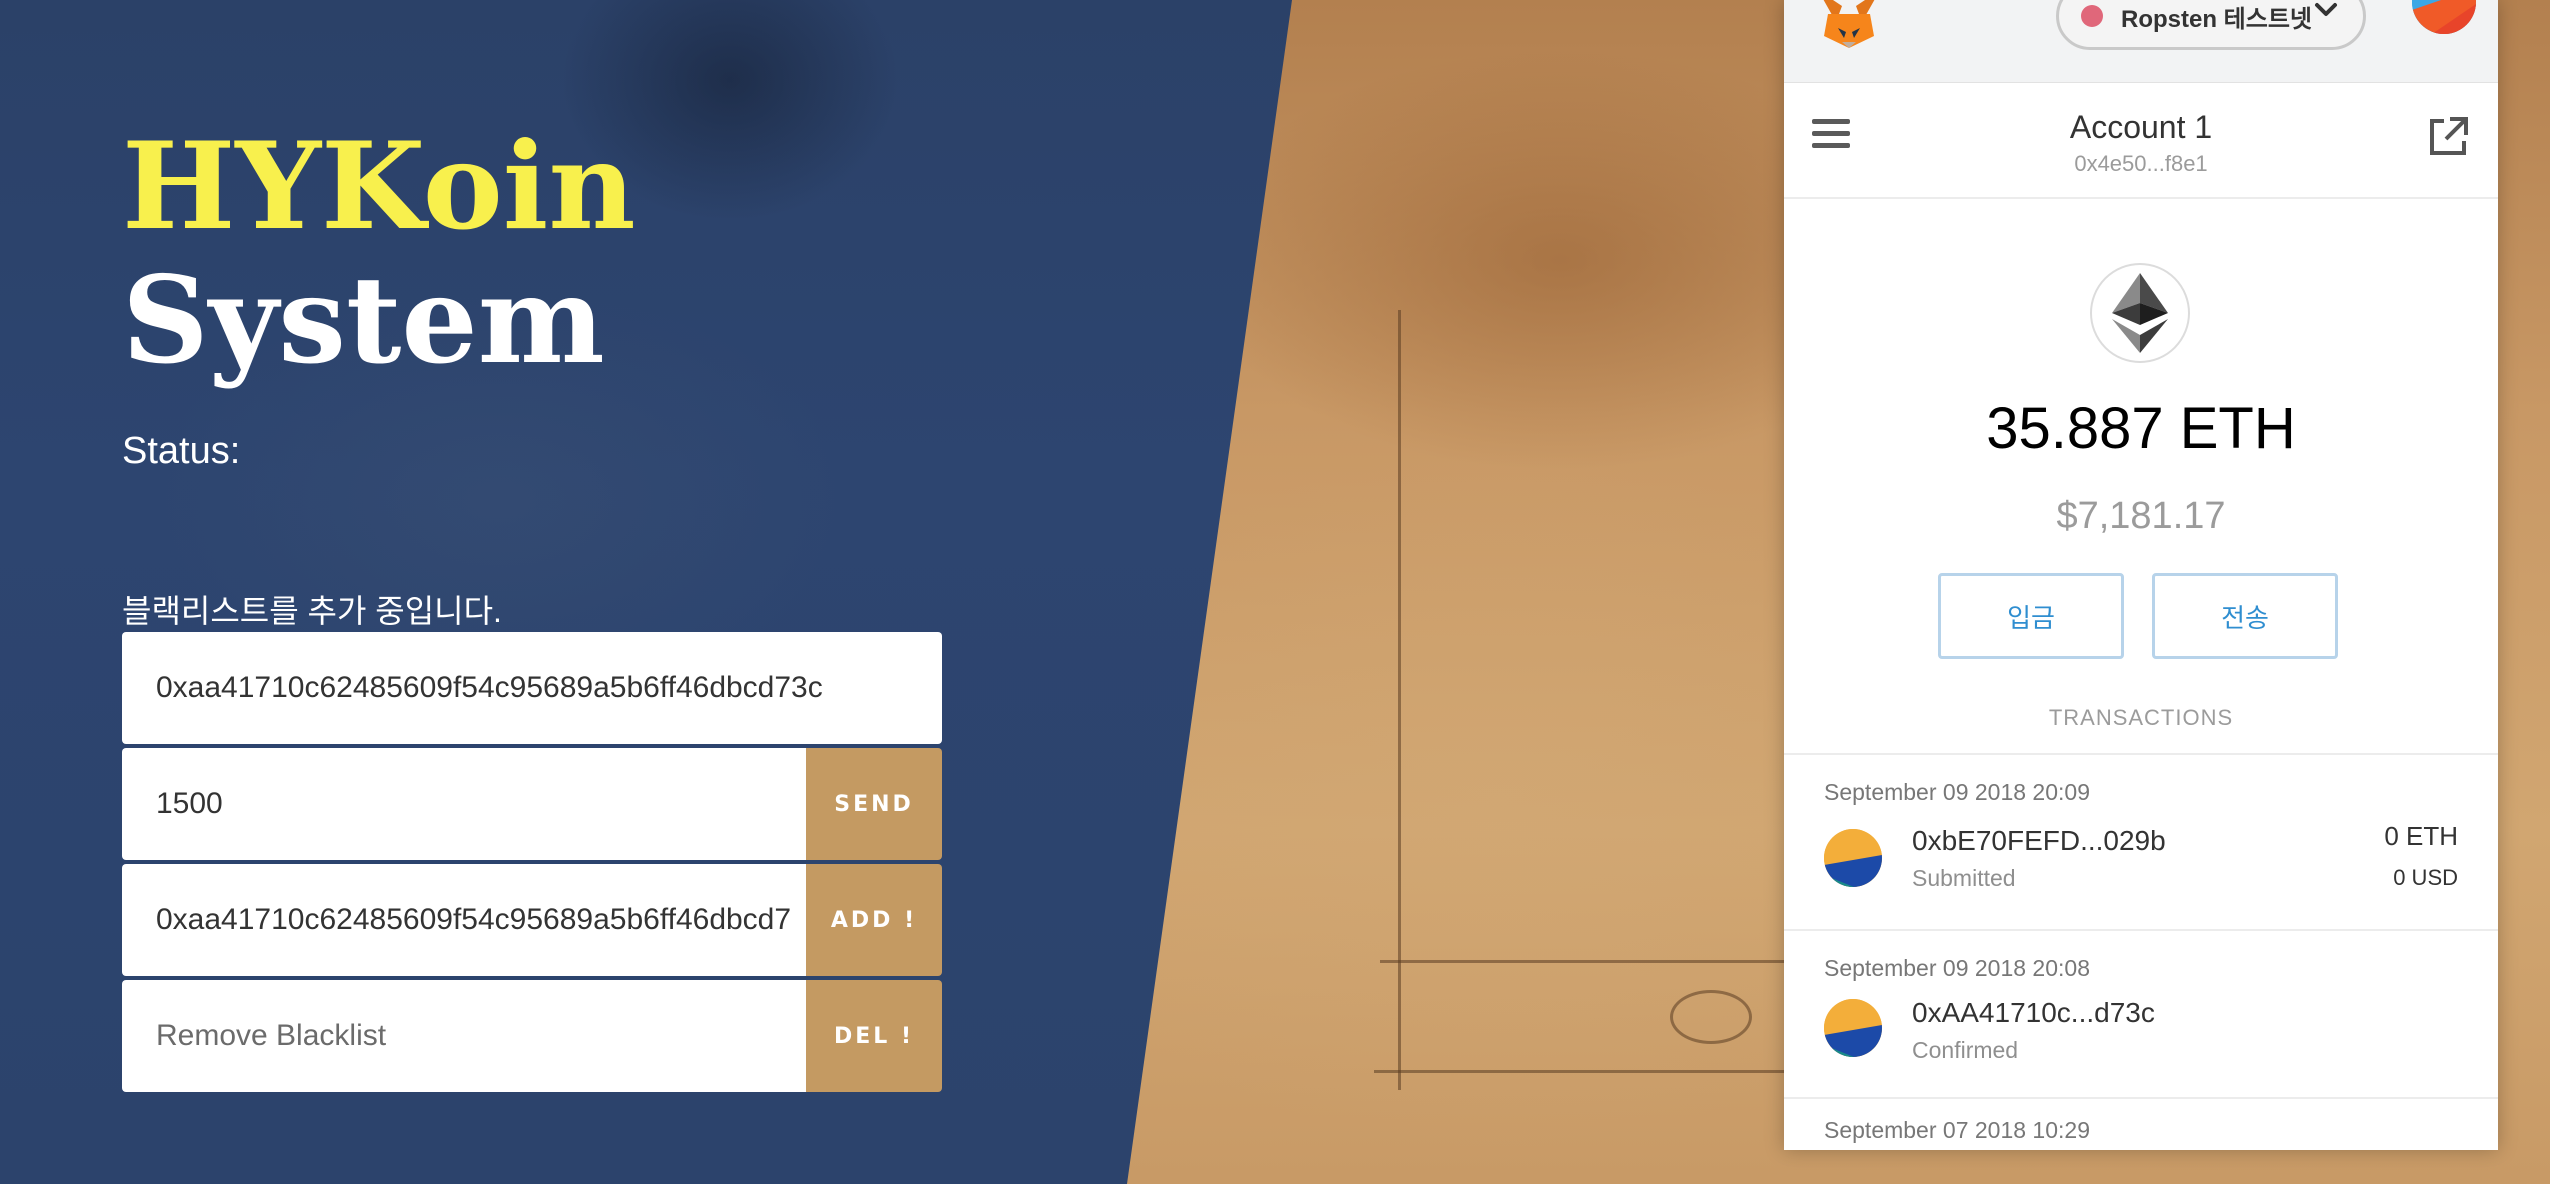 The width and height of the screenshot is (2550, 1184). I want to click on network-selector: Ropsten 테스트넷, so click(2211, 25).